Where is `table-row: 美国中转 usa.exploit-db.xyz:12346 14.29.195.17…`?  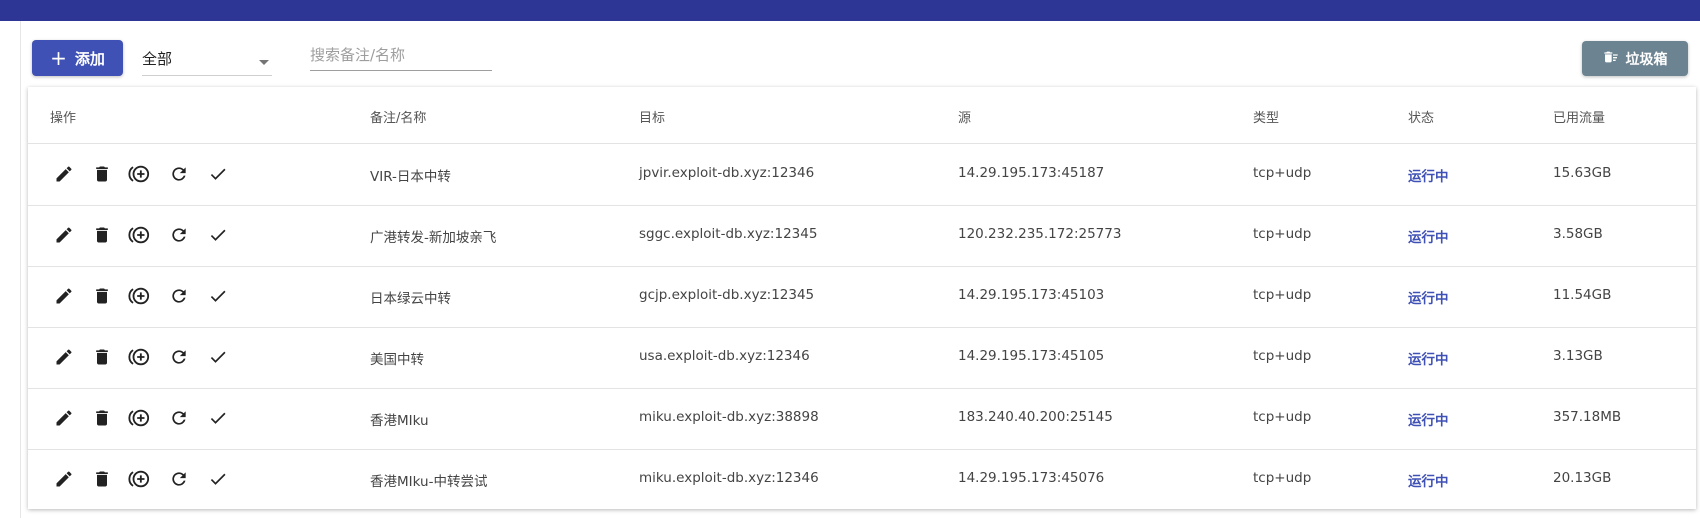
table-row: 美国中转 usa.exploit-db.xyz:12346 14.29.195.17… is located at coordinates (862, 358).